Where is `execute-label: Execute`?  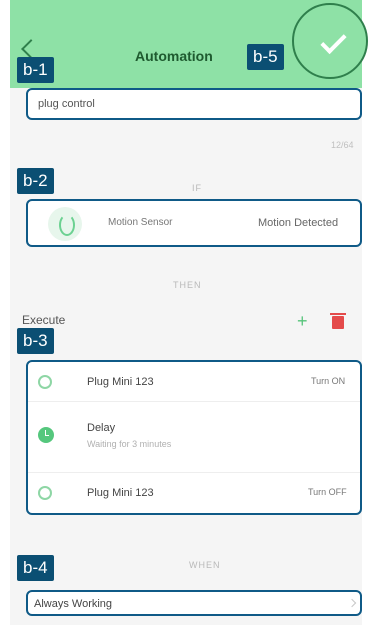 execute-label: Execute is located at coordinates (44, 320).